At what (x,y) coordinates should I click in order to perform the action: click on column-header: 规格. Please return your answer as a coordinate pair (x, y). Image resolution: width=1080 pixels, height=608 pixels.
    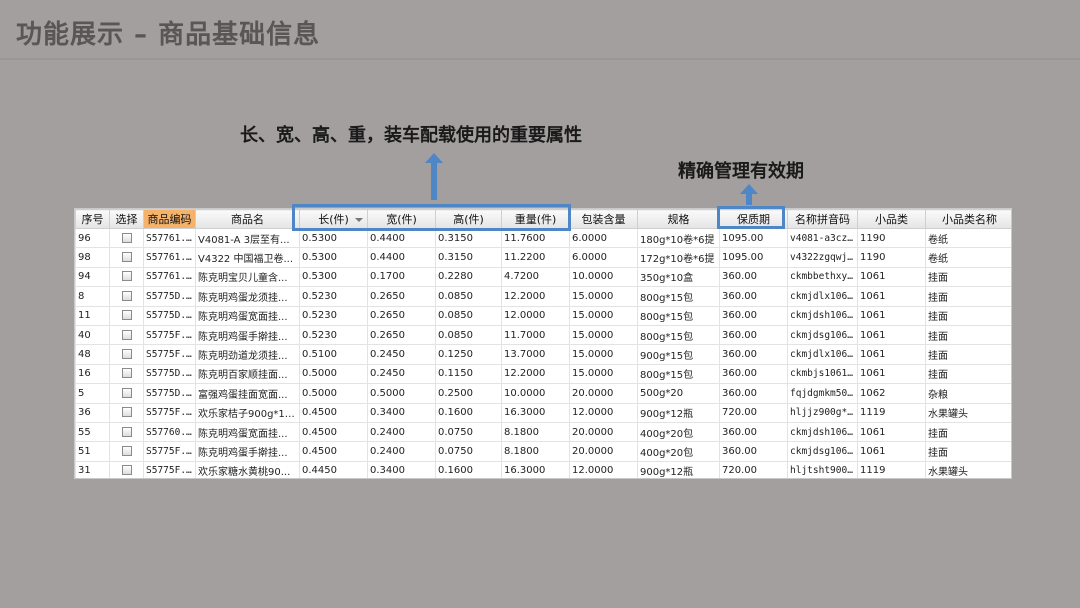
    Looking at the image, I should click on (678, 219).